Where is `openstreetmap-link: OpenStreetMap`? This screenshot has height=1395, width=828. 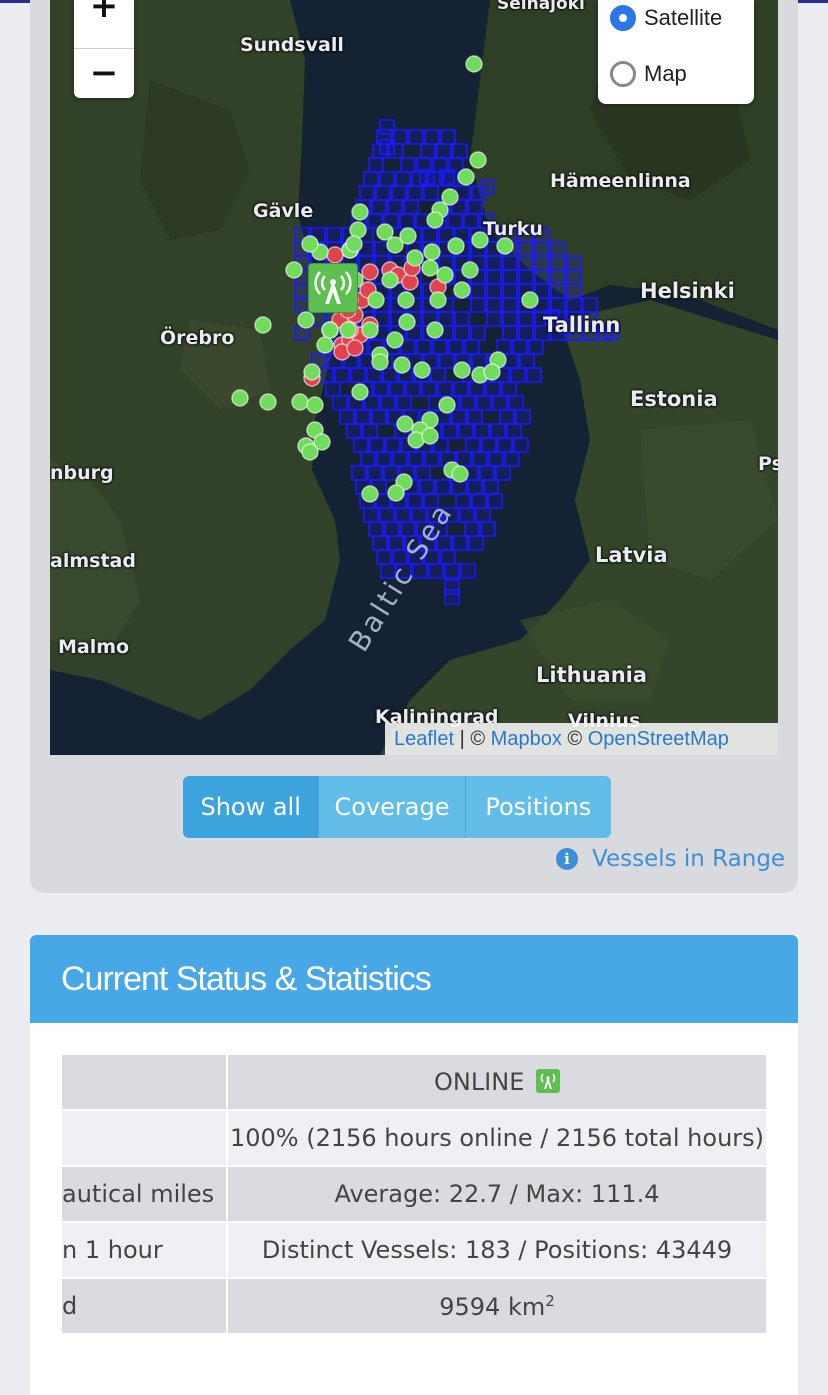
openstreetmap-link: OpenStreetMap is located at coordinates (658, 739).